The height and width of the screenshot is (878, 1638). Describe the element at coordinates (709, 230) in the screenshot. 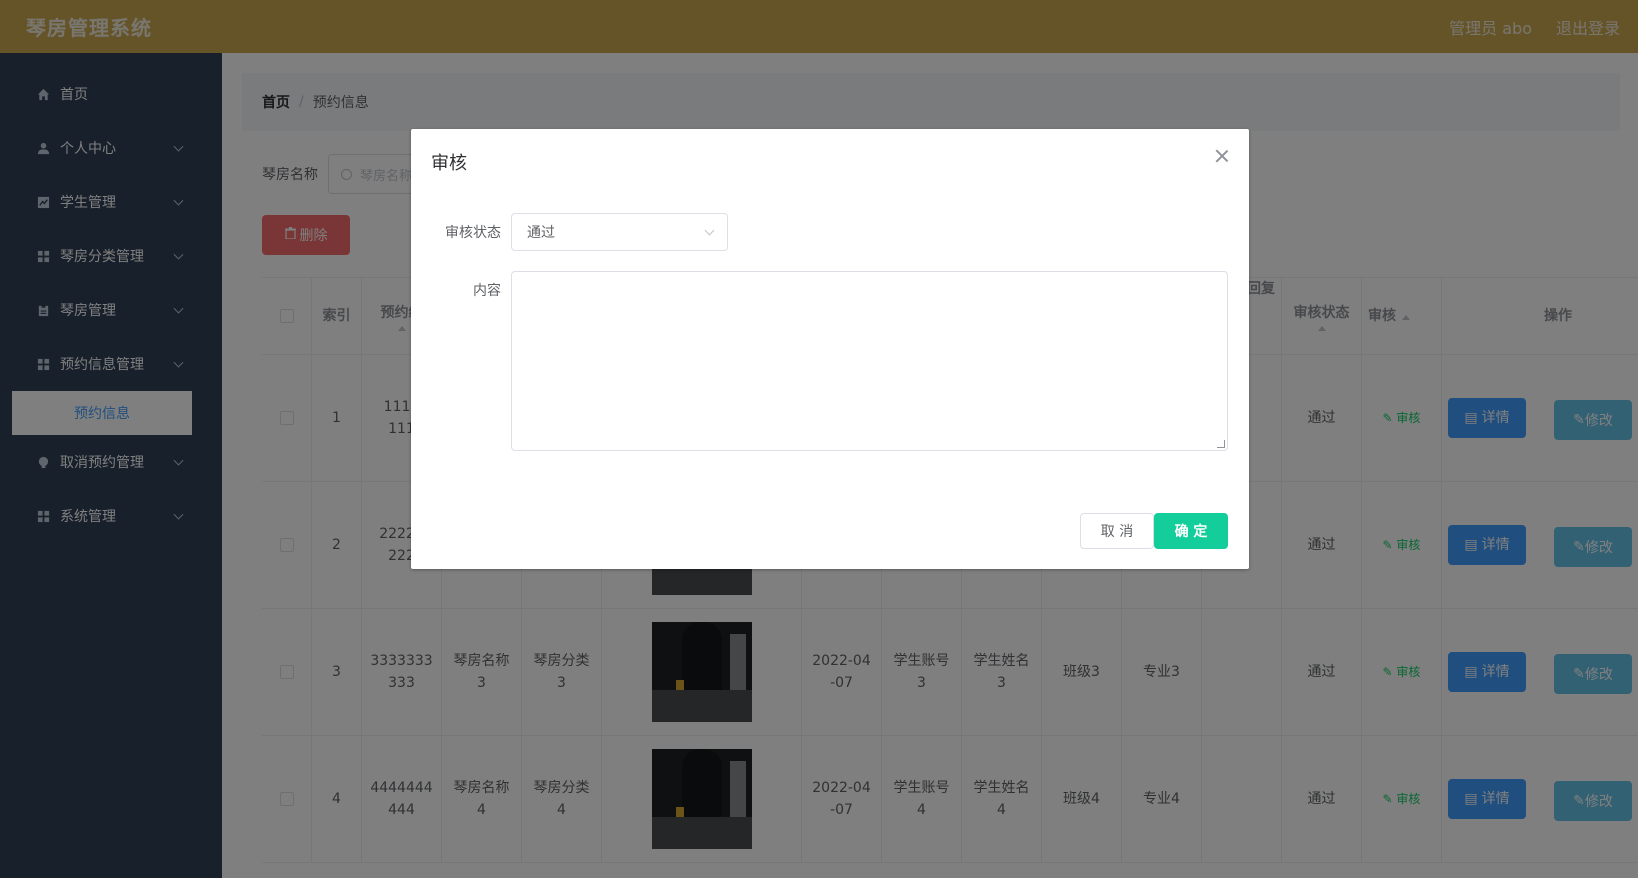

I see `chevron-down-icon` at that location.